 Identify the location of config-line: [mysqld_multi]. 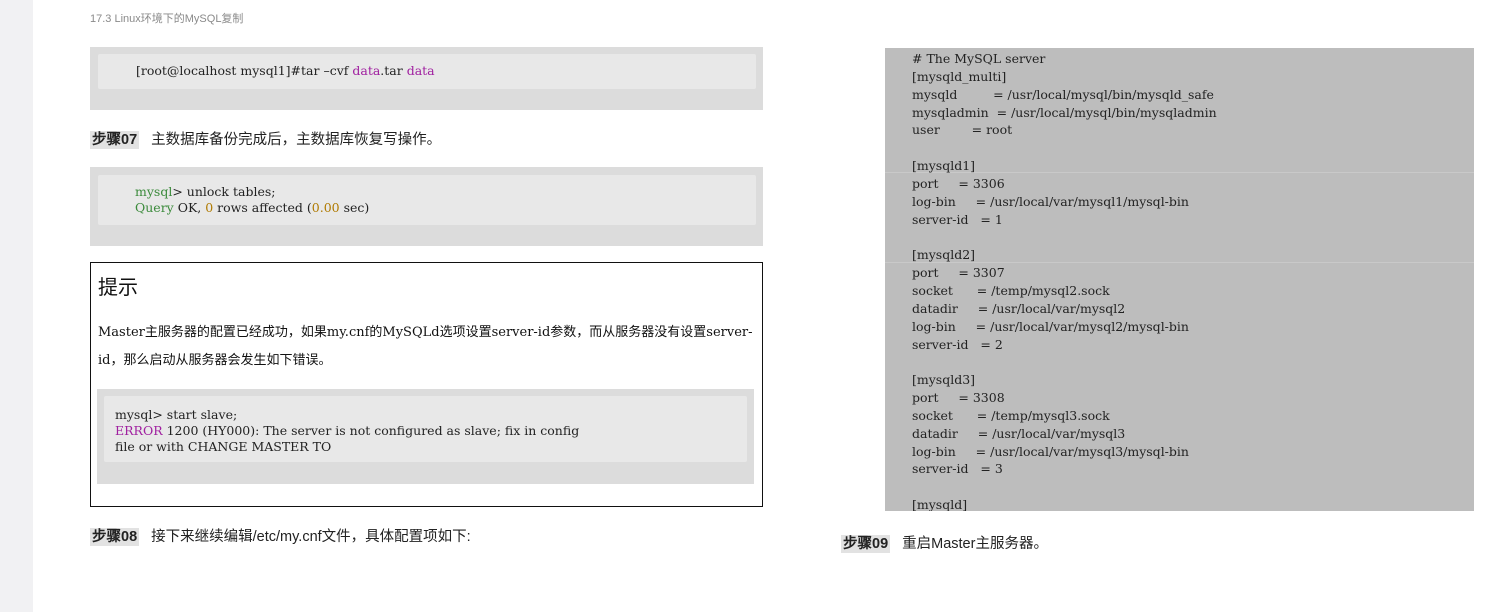
(959, 76).